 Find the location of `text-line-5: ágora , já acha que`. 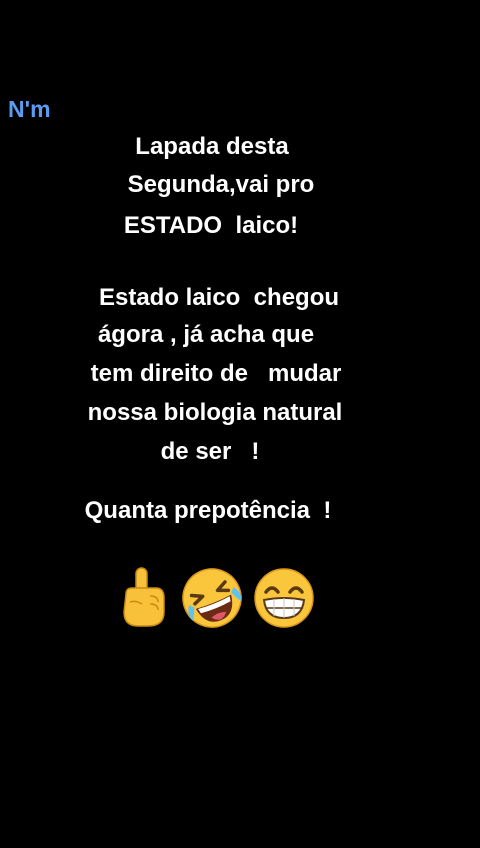

text-line-5: ágora , já acha que is located at coordinates (206, 334).